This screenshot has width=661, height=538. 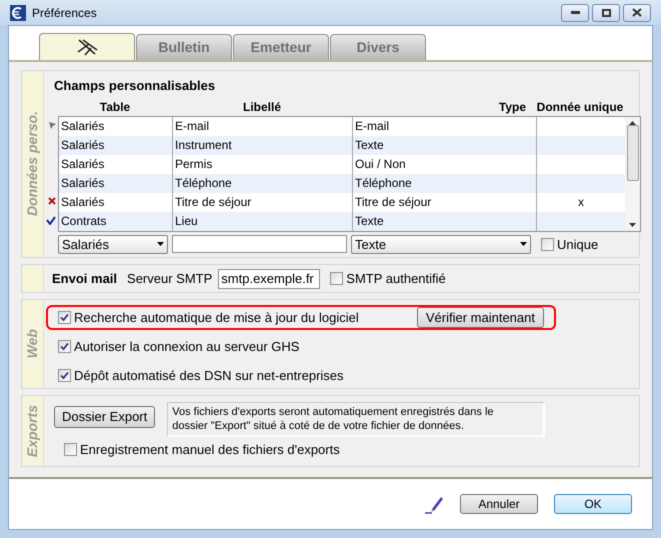 What do you see at coordinates (512, 107) in the screenshot?
I see `column-header: Type` at bounding box center [512, 107].